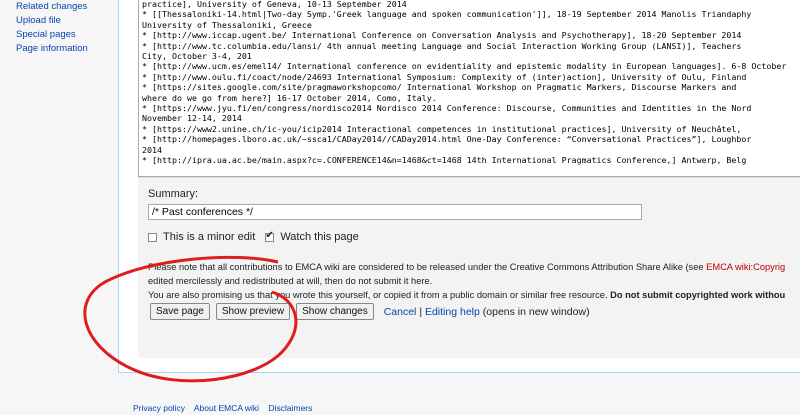 Image resolution: width=800 pixels, height=415 pixels. What do you see at coordinates (698, 295) in the screenshot?
I see `notice-warning: Do not submit copyrighted work withou` at bounding box center [698, 295].